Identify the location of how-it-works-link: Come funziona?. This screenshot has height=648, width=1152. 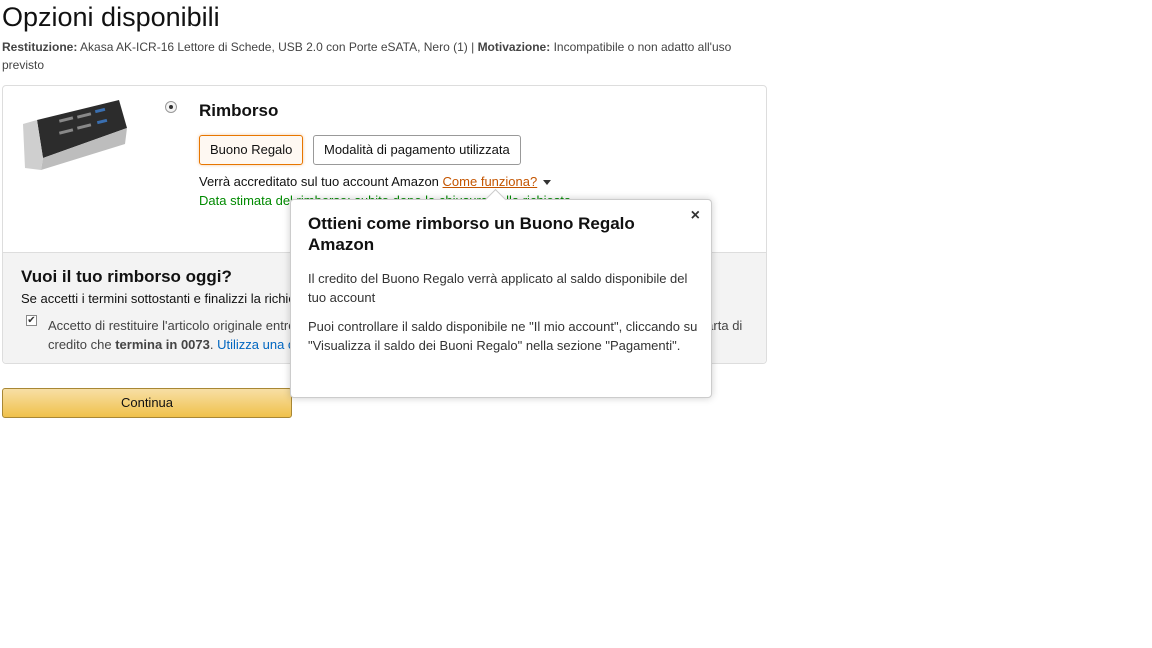
(490, 181).